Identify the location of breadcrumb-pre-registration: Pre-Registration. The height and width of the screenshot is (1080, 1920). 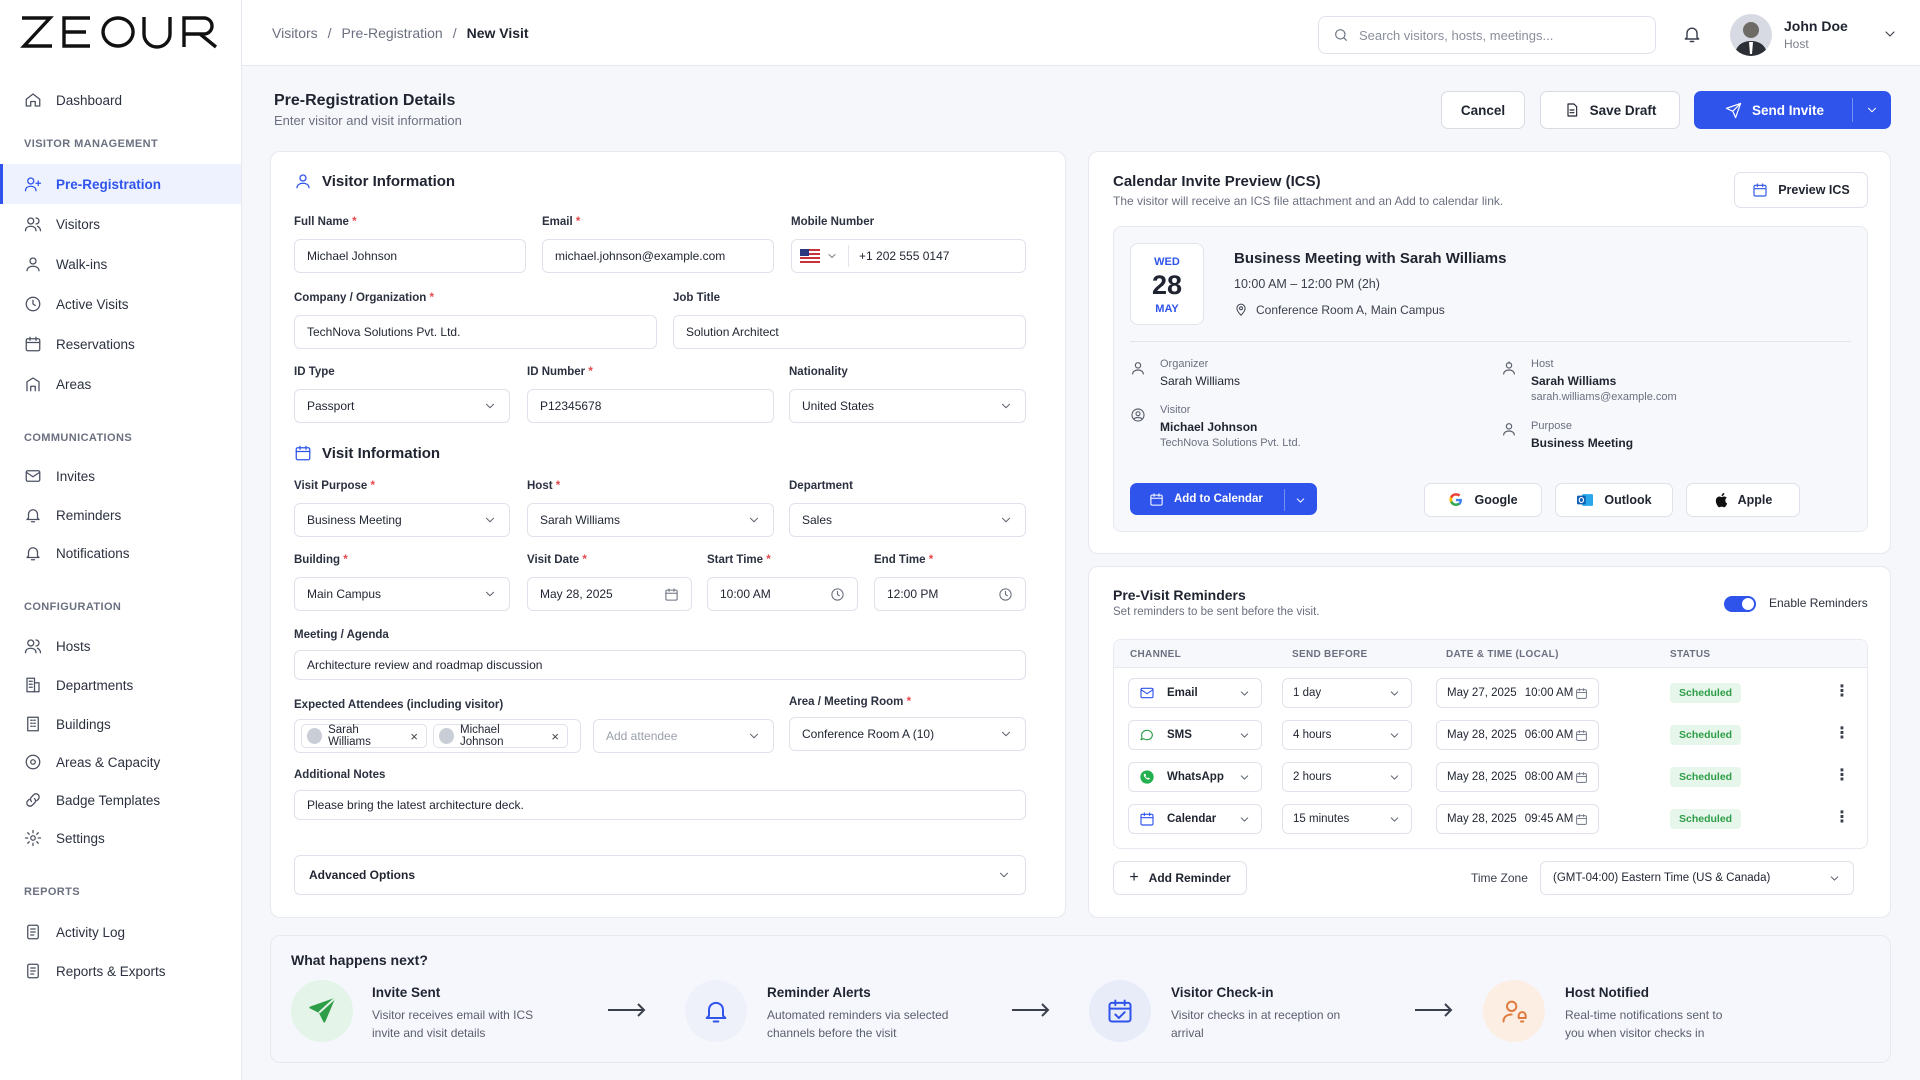
(392, 33).